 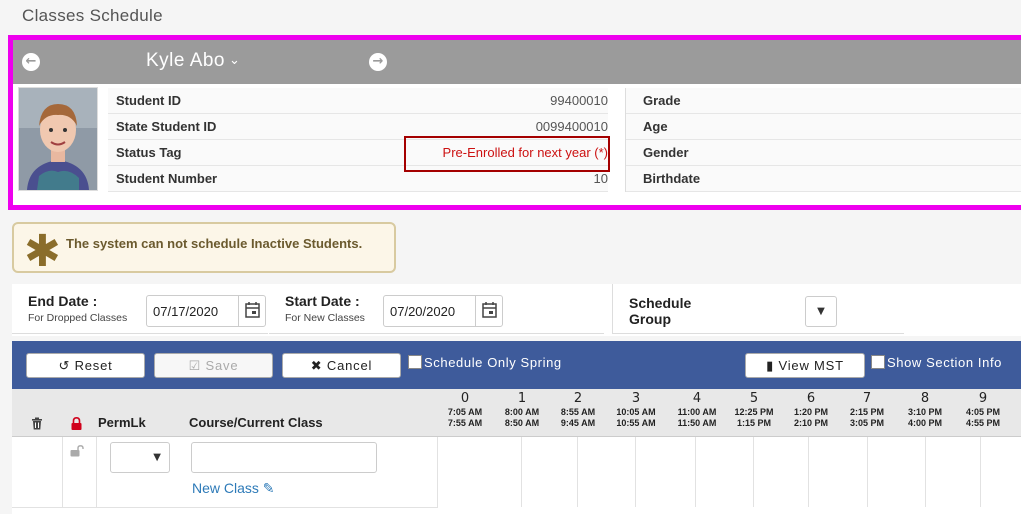 I want to click on edit-icon: ✎, so click(x=268, y=488).